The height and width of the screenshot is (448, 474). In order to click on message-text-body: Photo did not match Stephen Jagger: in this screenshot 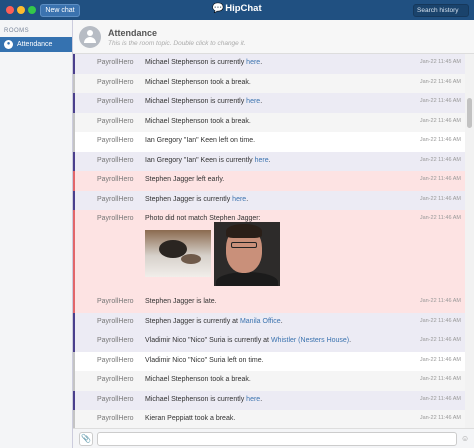, I will do `click(203, 218)`.